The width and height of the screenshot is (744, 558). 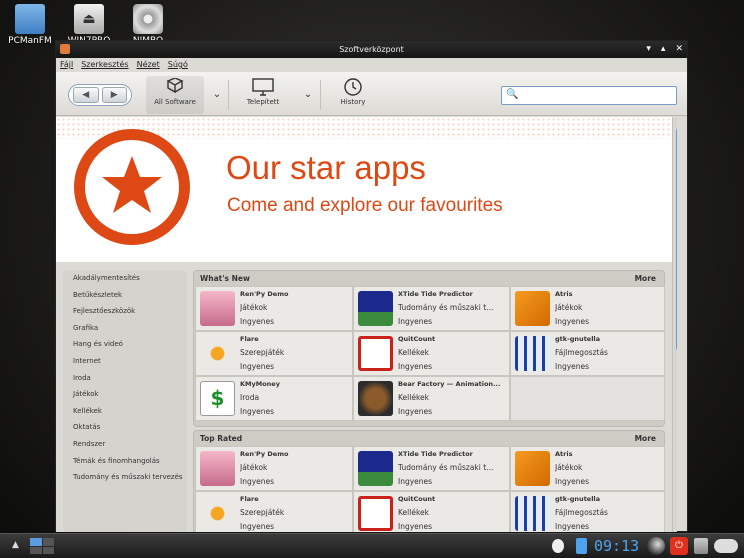 I want to click on app-name: Ren'Py Demo, so click(x=264, y=454).